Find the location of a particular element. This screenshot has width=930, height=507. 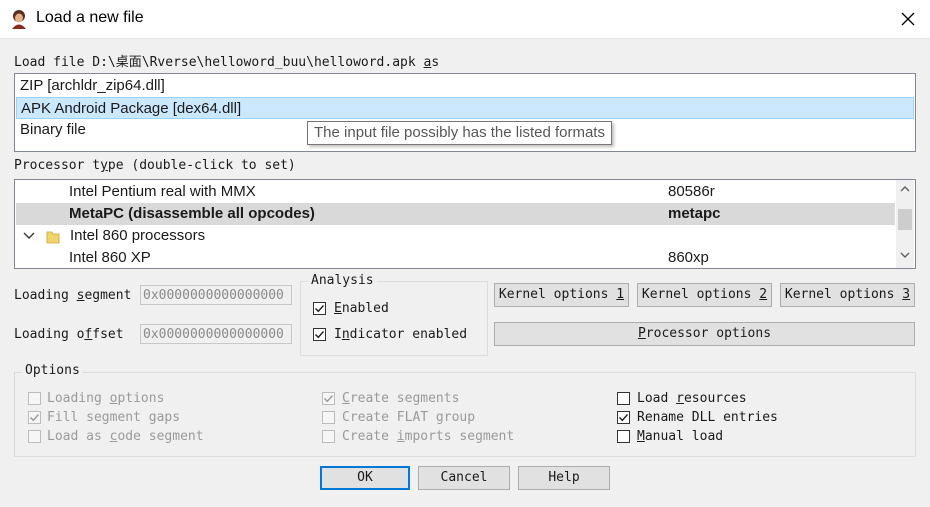

processor-scrollbar is located at coordinates (905, 224).